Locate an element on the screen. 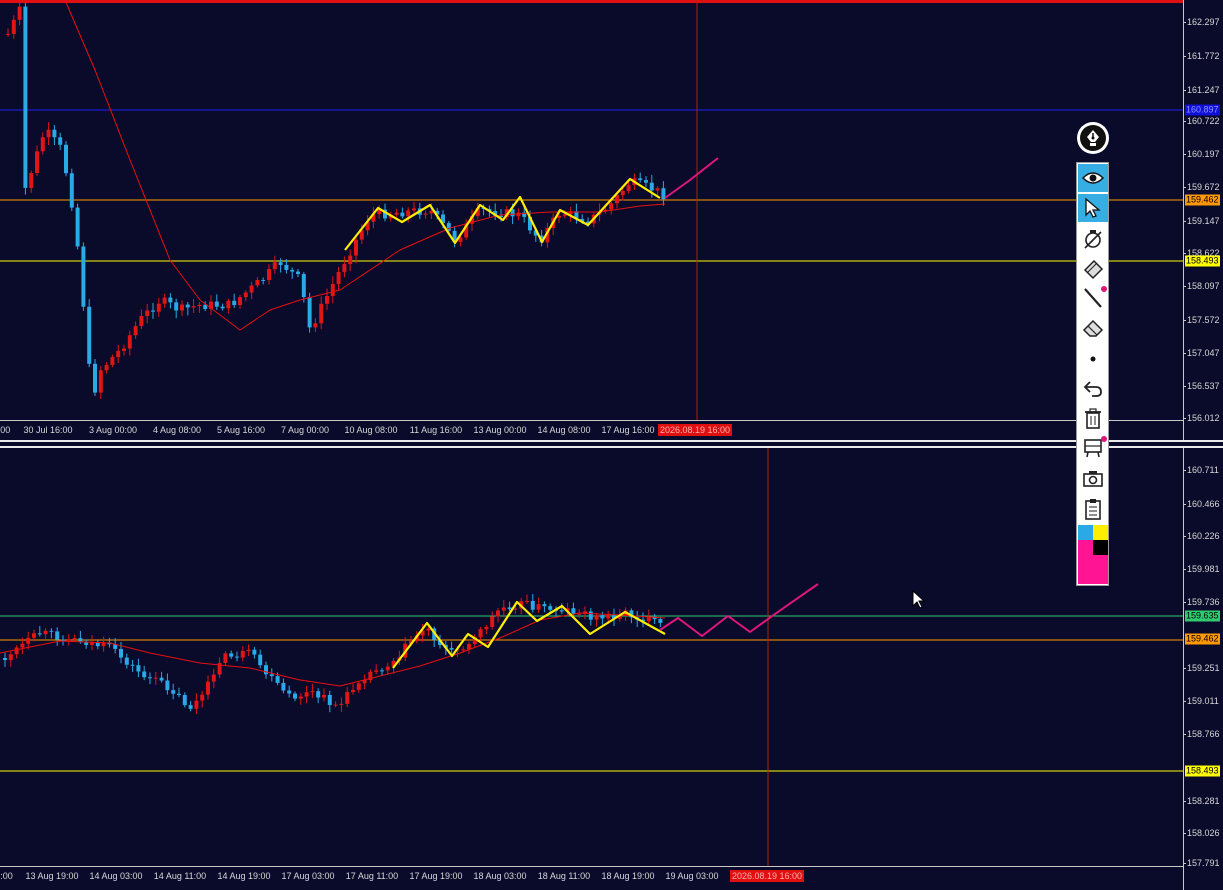 This screenshot has height=890, width=1223. pen-toggle-button is located at coordinates (1093, 138).